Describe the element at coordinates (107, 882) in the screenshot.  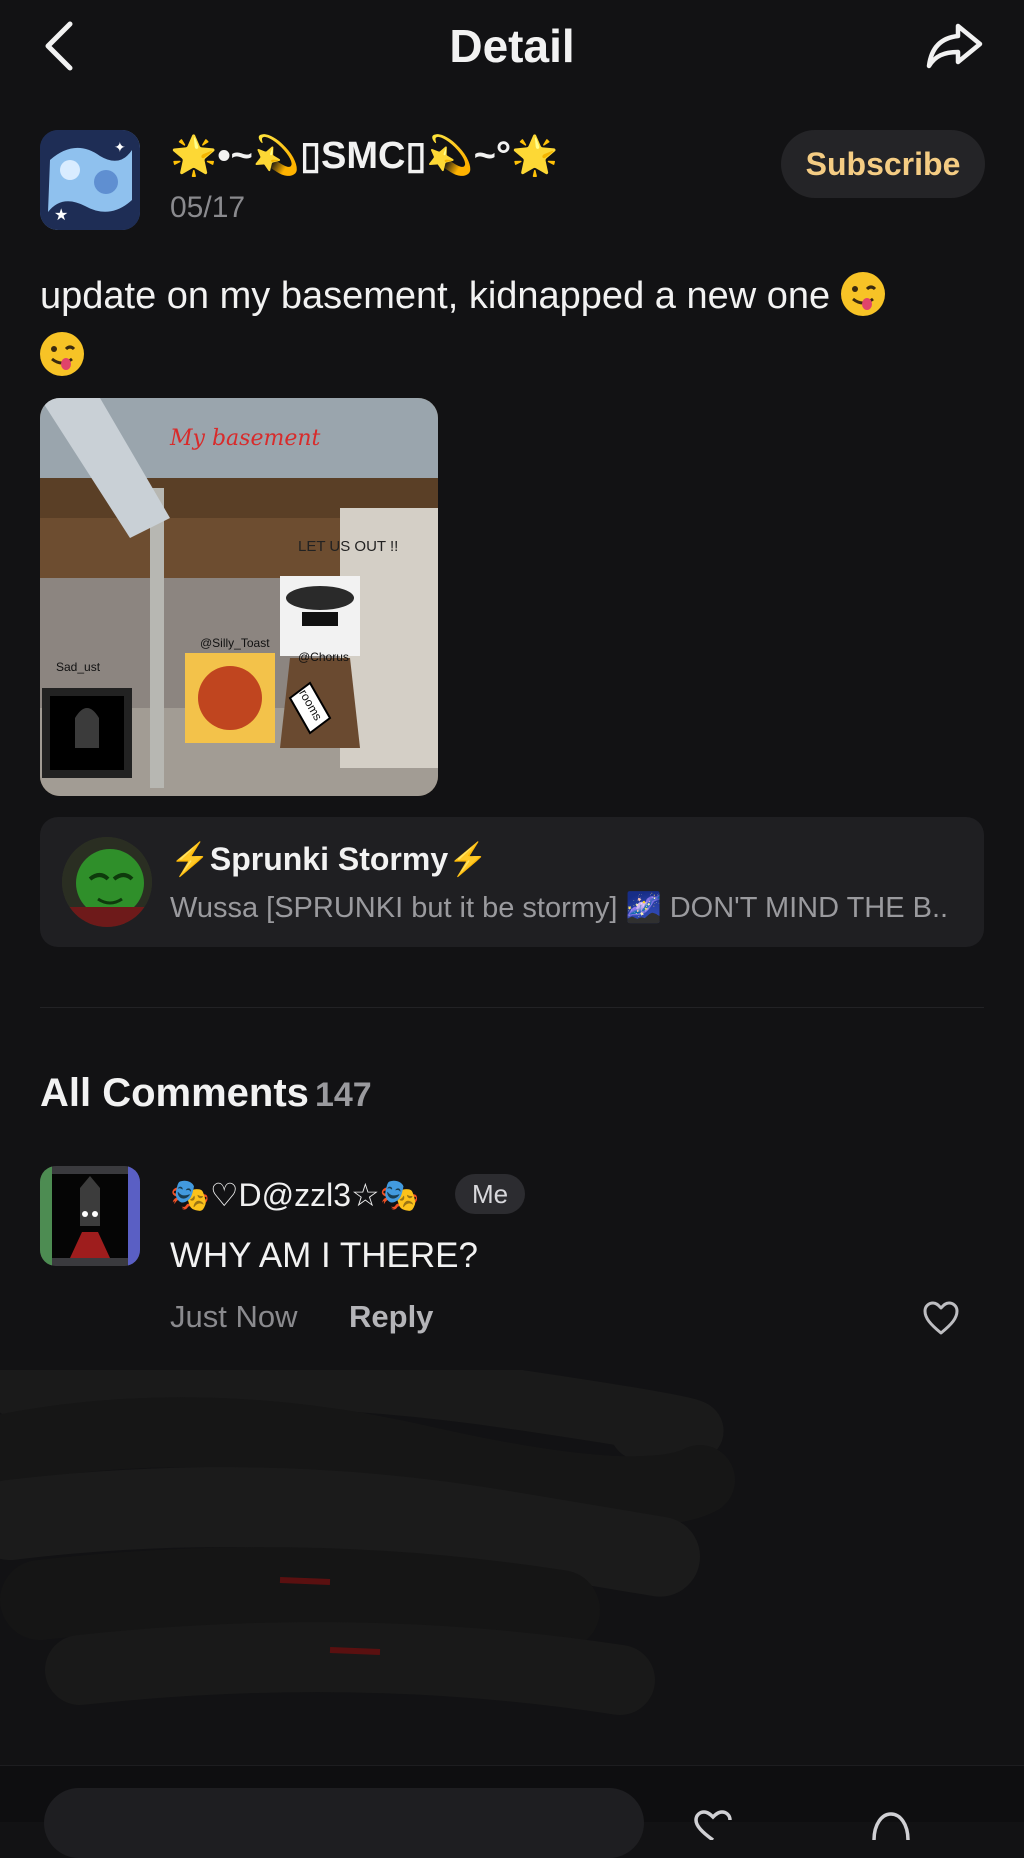
I see `game-avatar` at that location.